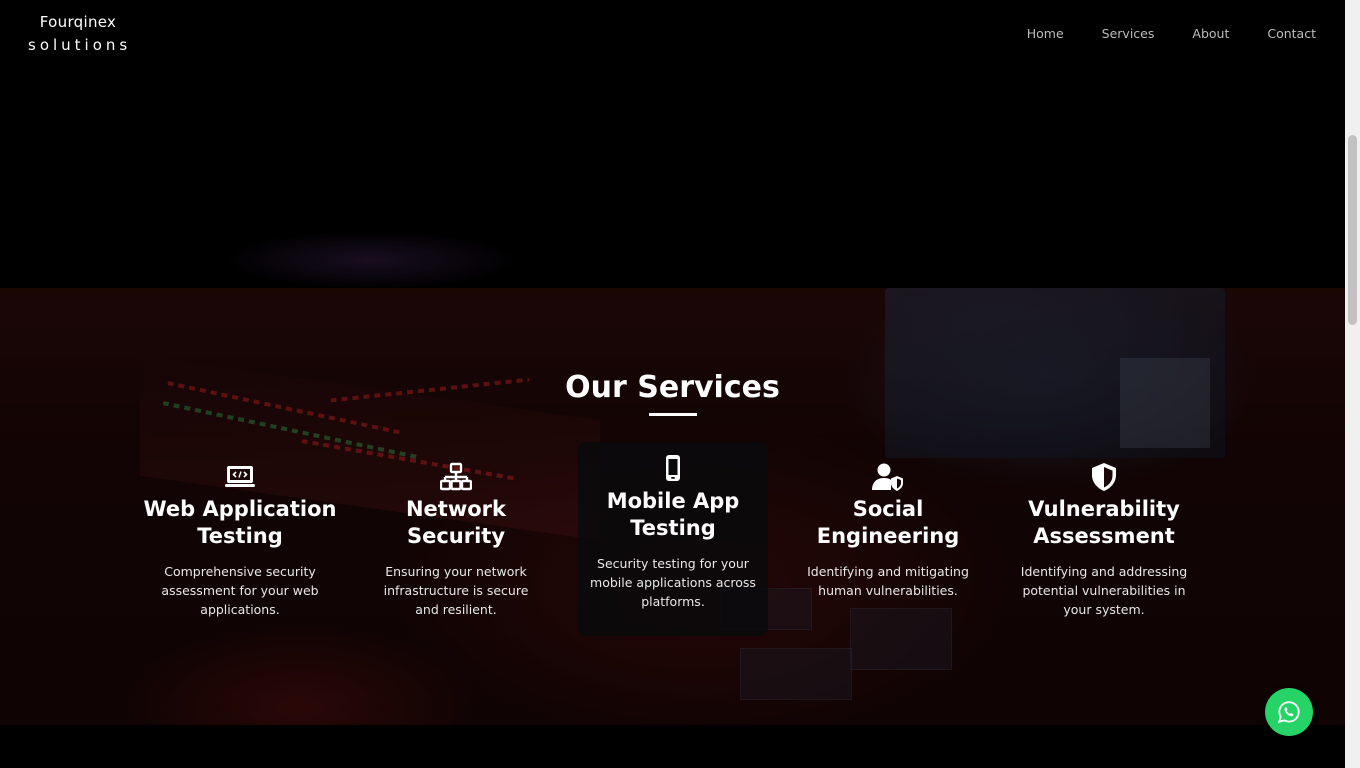 The height and width of the screenshot is (768, 1360). Describe the element at coordinates (78, 22) in the screenshot. I see `brand-name: Fourqinex` at that location.